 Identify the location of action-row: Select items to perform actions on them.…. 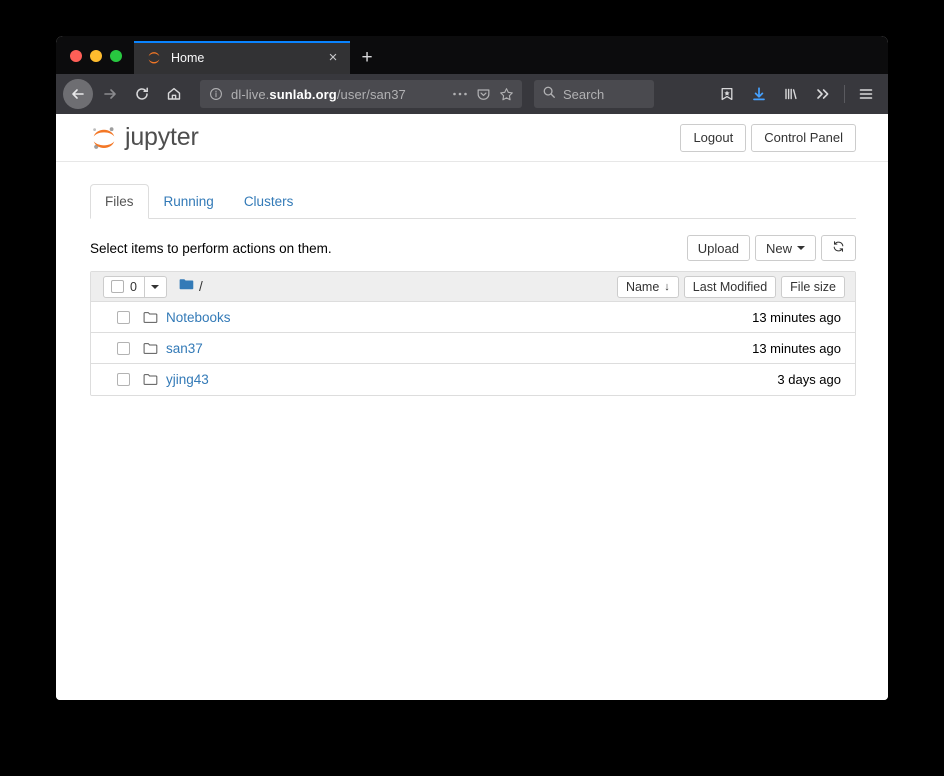
(473, 248).